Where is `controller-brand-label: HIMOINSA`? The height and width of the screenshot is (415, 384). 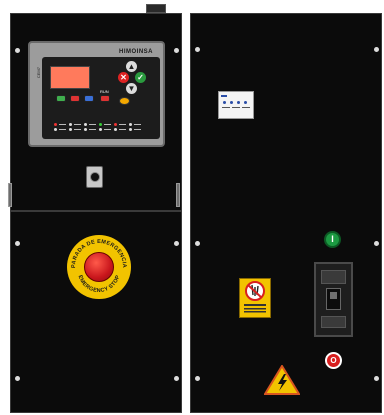 controller-brand-label: HIMOINSA is located at coordinates (136, 52).